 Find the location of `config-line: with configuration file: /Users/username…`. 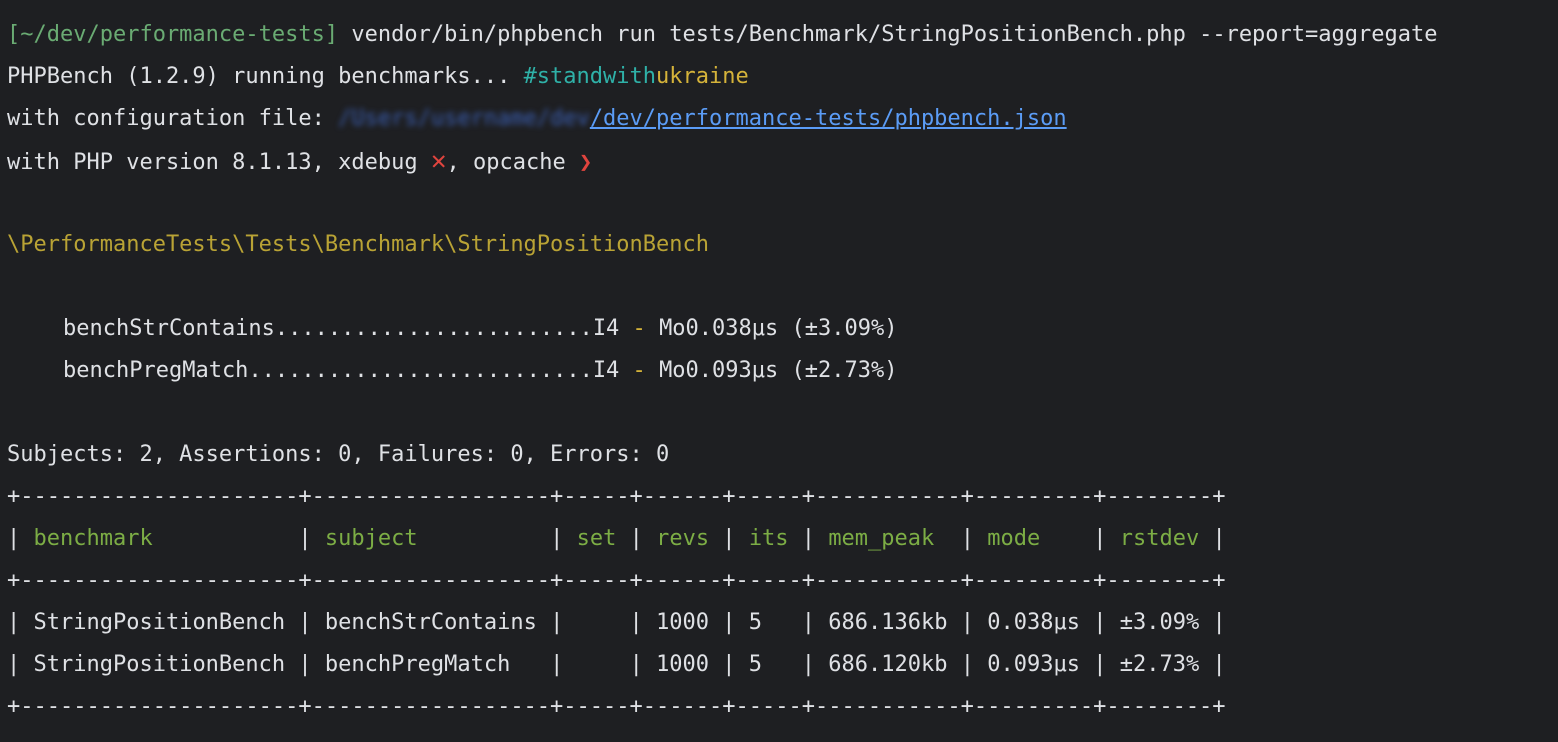

config-line: with configuration file: /Users/username… is located at coordinates (782, 119).